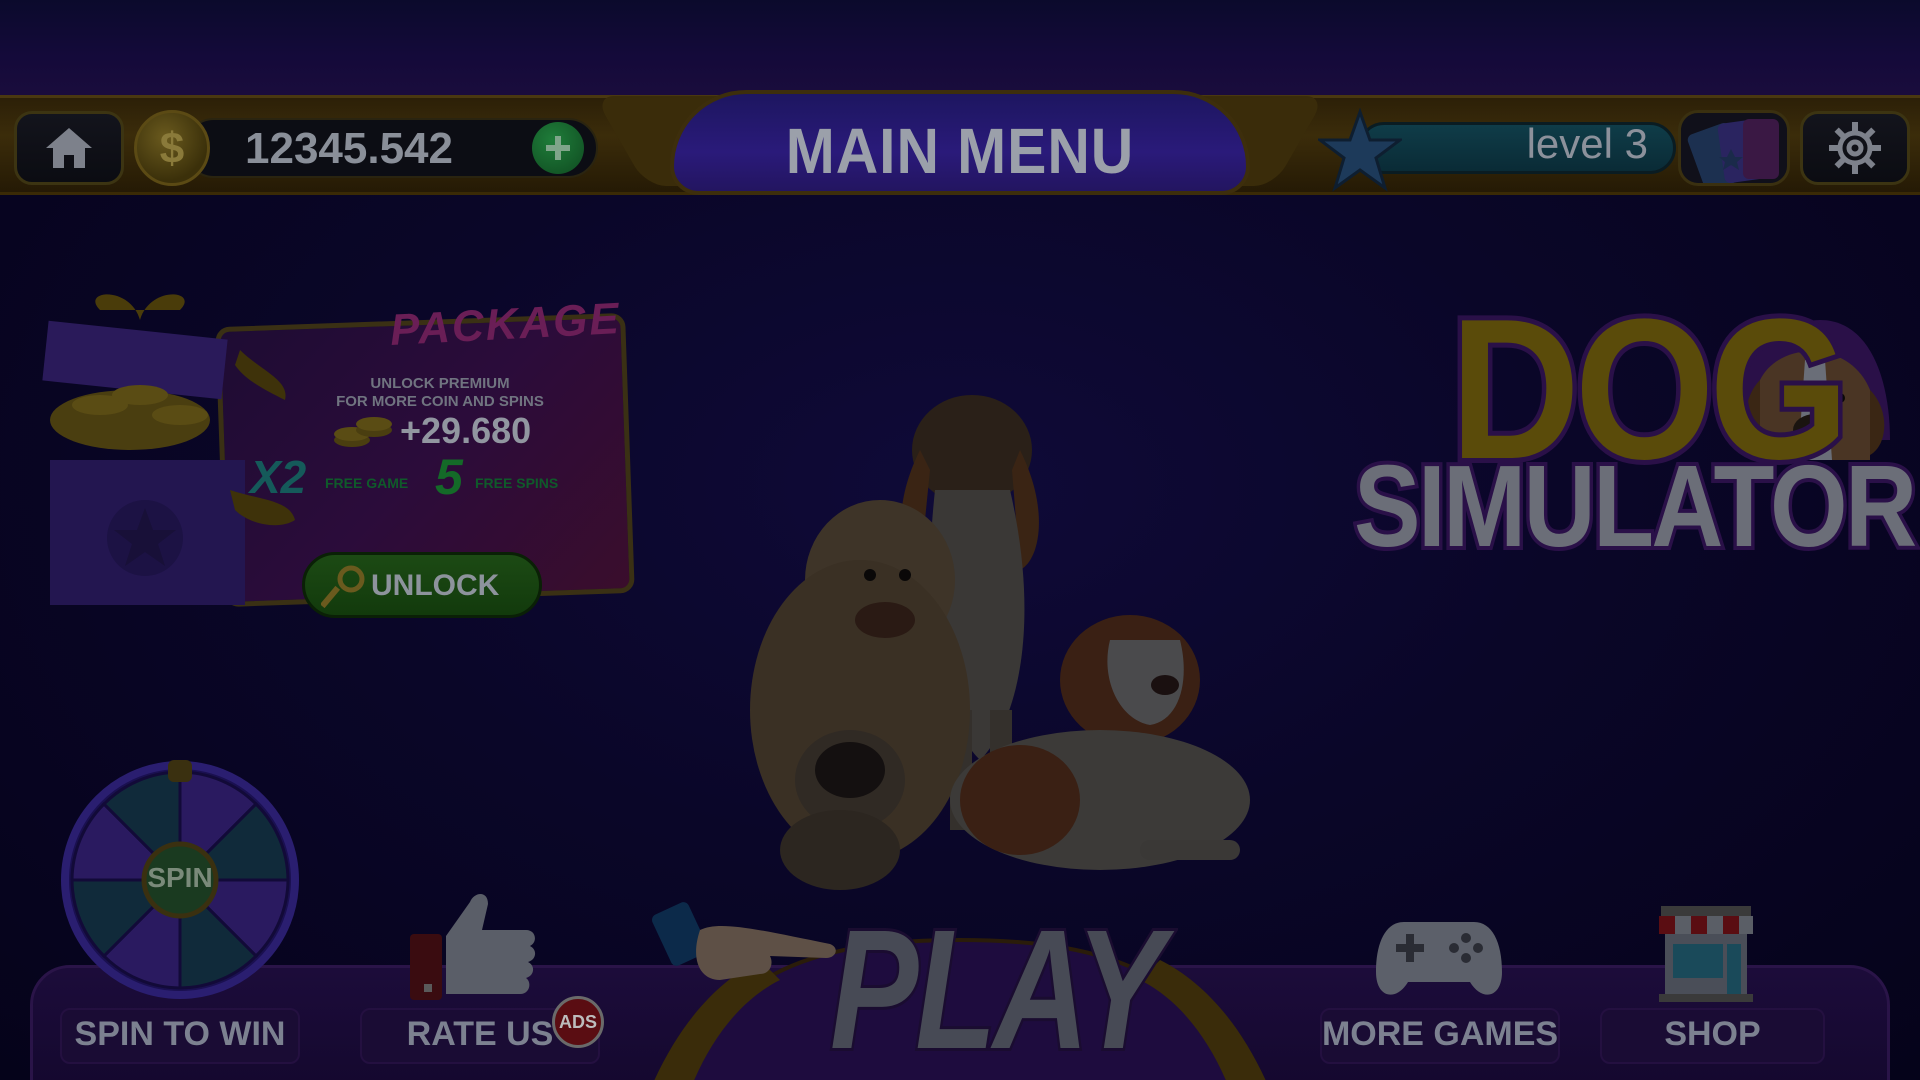 This screenshot has height=1080, width=1920. I want to click on key-icon, so click(343, 587).